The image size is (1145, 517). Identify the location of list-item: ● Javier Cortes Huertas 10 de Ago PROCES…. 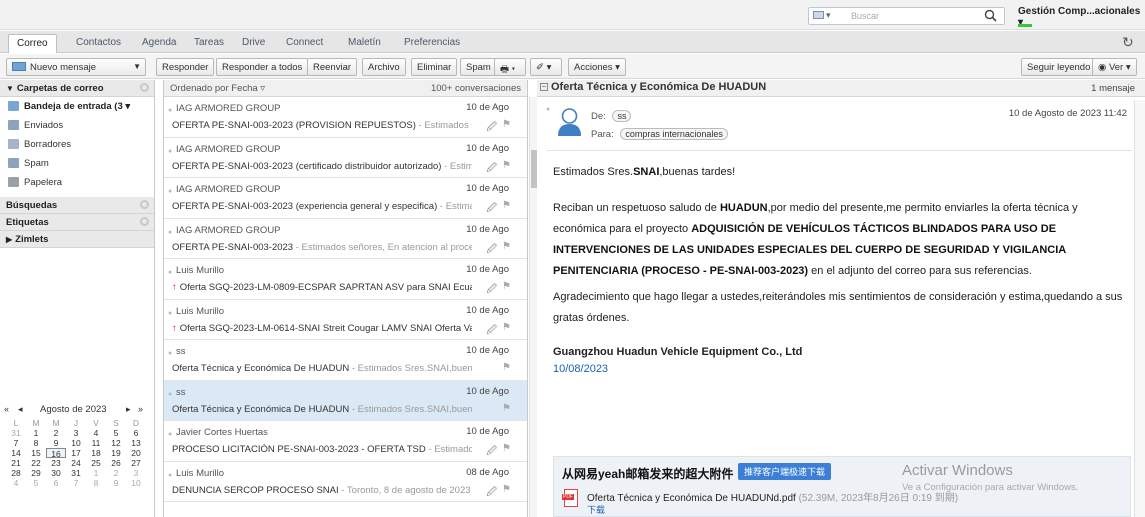
(345, 441).